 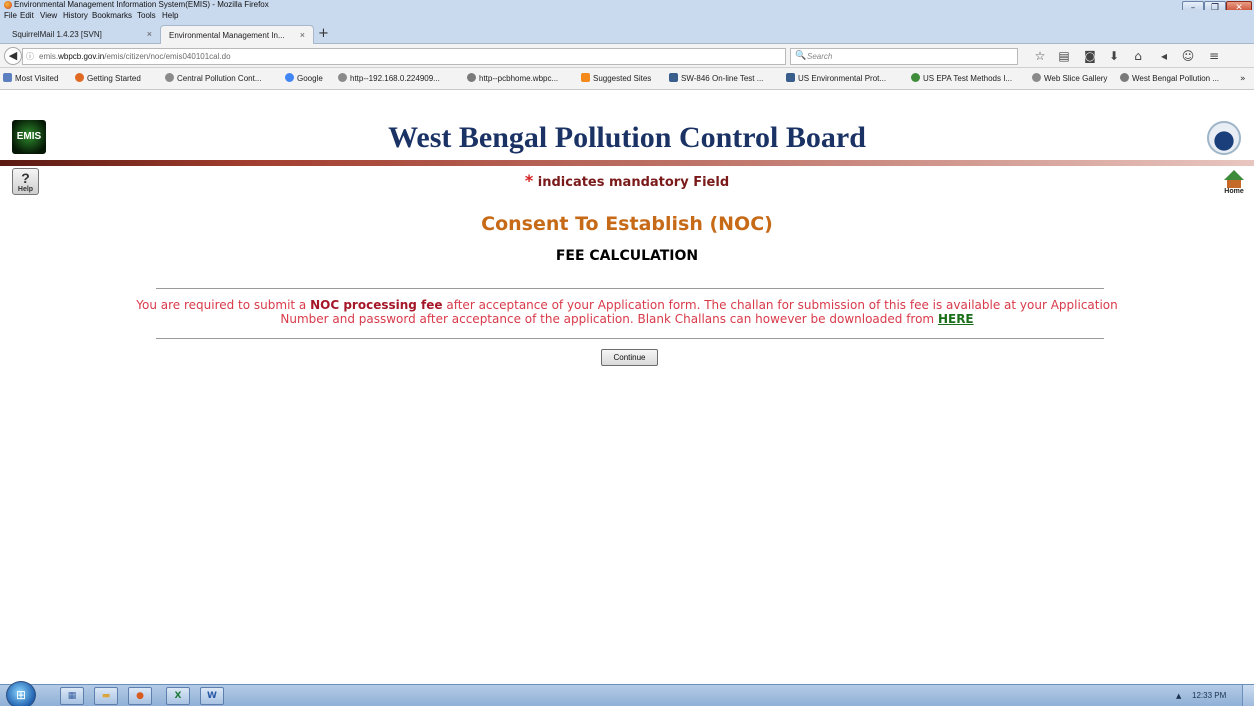 I want to click on menu-edit: Edit, so click(x=27, y=16).